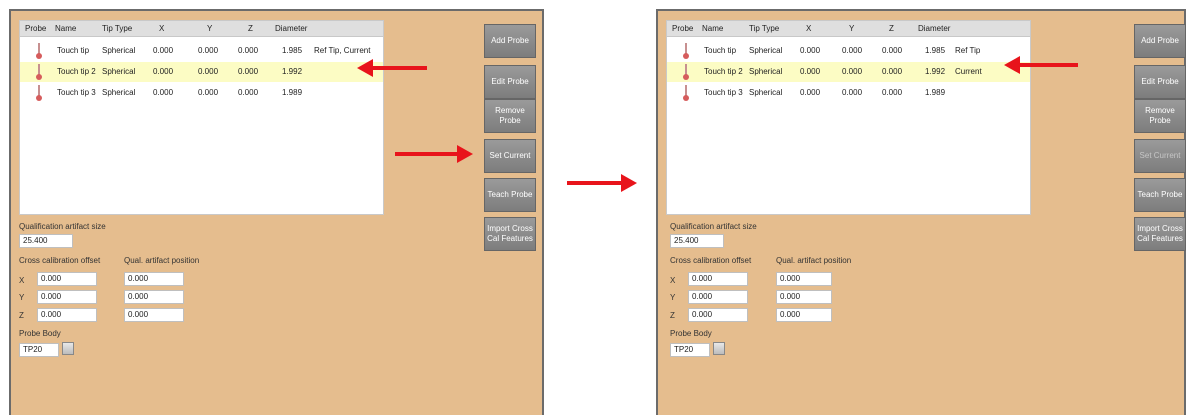  What do you see at coordinates (66, 28) in the screenshot?
I see `col-name: Name` at bounding box center [66, 28].